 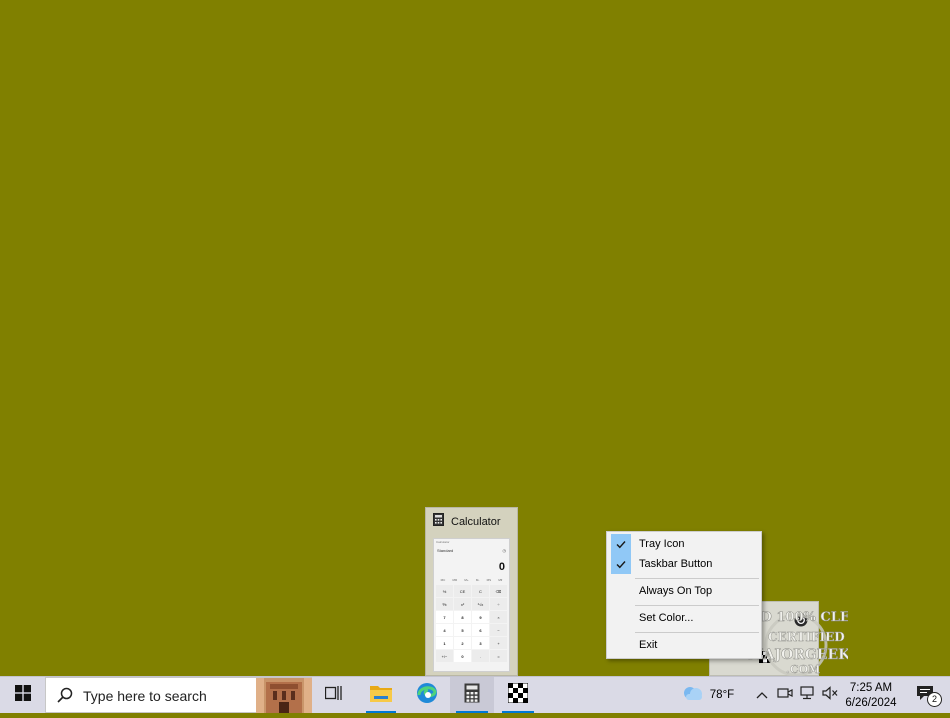 What do you see at coordinates (708, 695) in the screenshot?
I see `weather-widget: 78°F` at bounding box center [708, 695].